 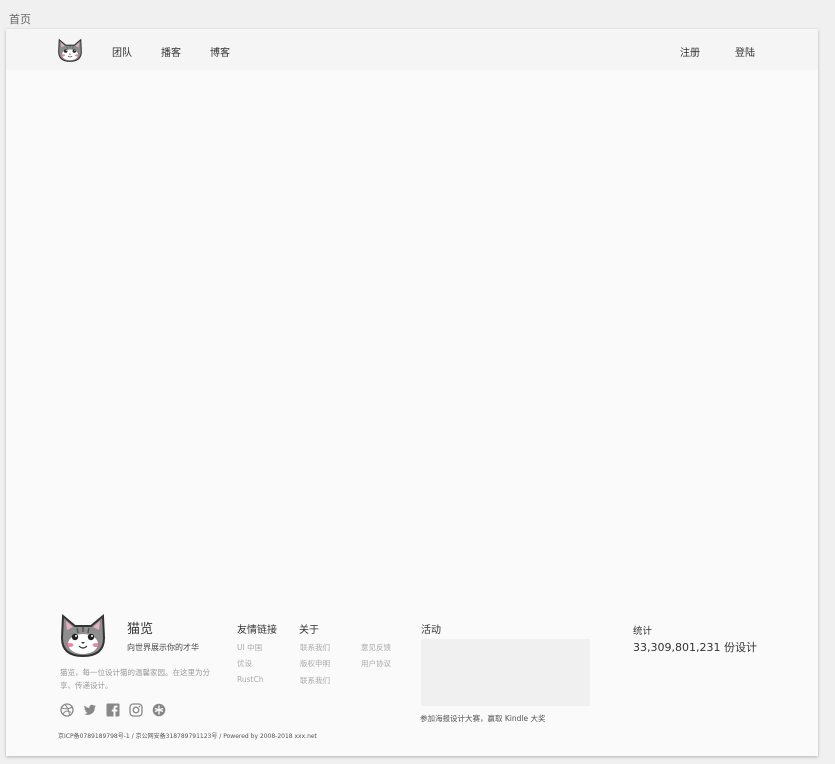 I want to click on brand-name: 猫览, so click(x=140, y=629).